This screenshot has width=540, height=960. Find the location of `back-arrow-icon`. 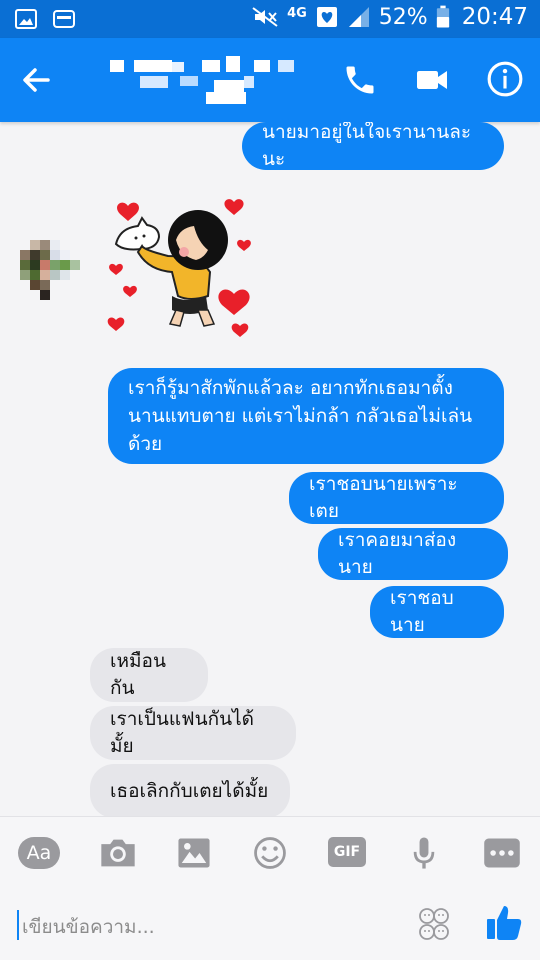

back-arrow-icon is located at coordinates (36, 80).